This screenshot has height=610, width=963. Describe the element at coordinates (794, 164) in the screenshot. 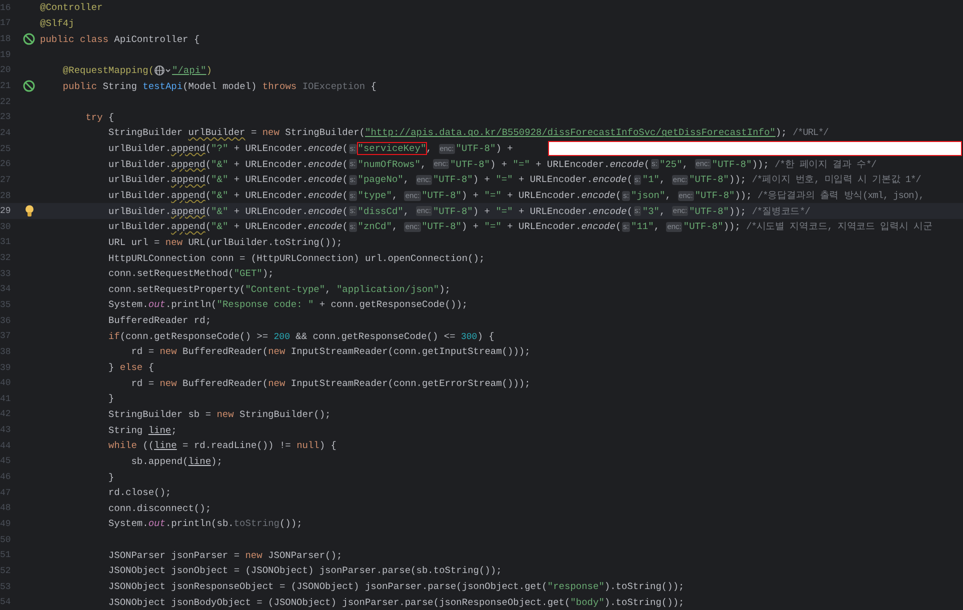

I see `code-text: "UTF-8")); /*한 페이지 결과 수*/` at that location.